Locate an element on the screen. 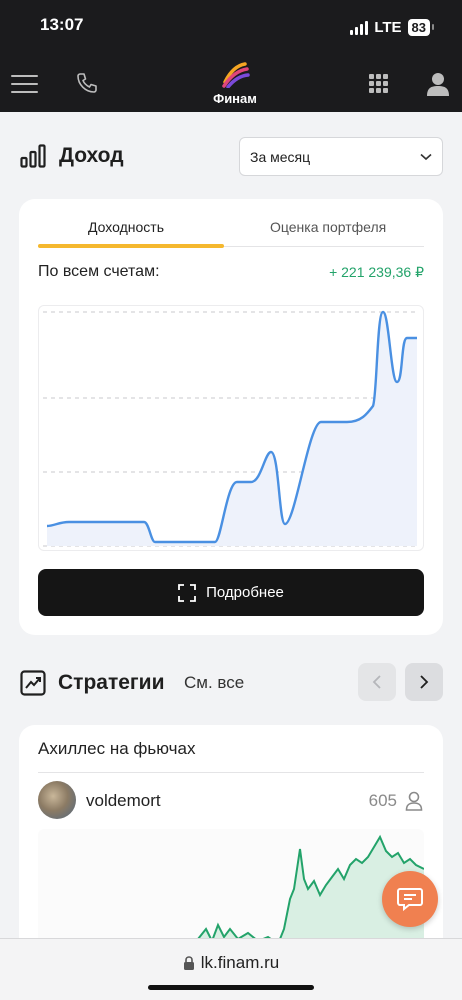  chevron-left-icon is located at coordinates (376, 682).